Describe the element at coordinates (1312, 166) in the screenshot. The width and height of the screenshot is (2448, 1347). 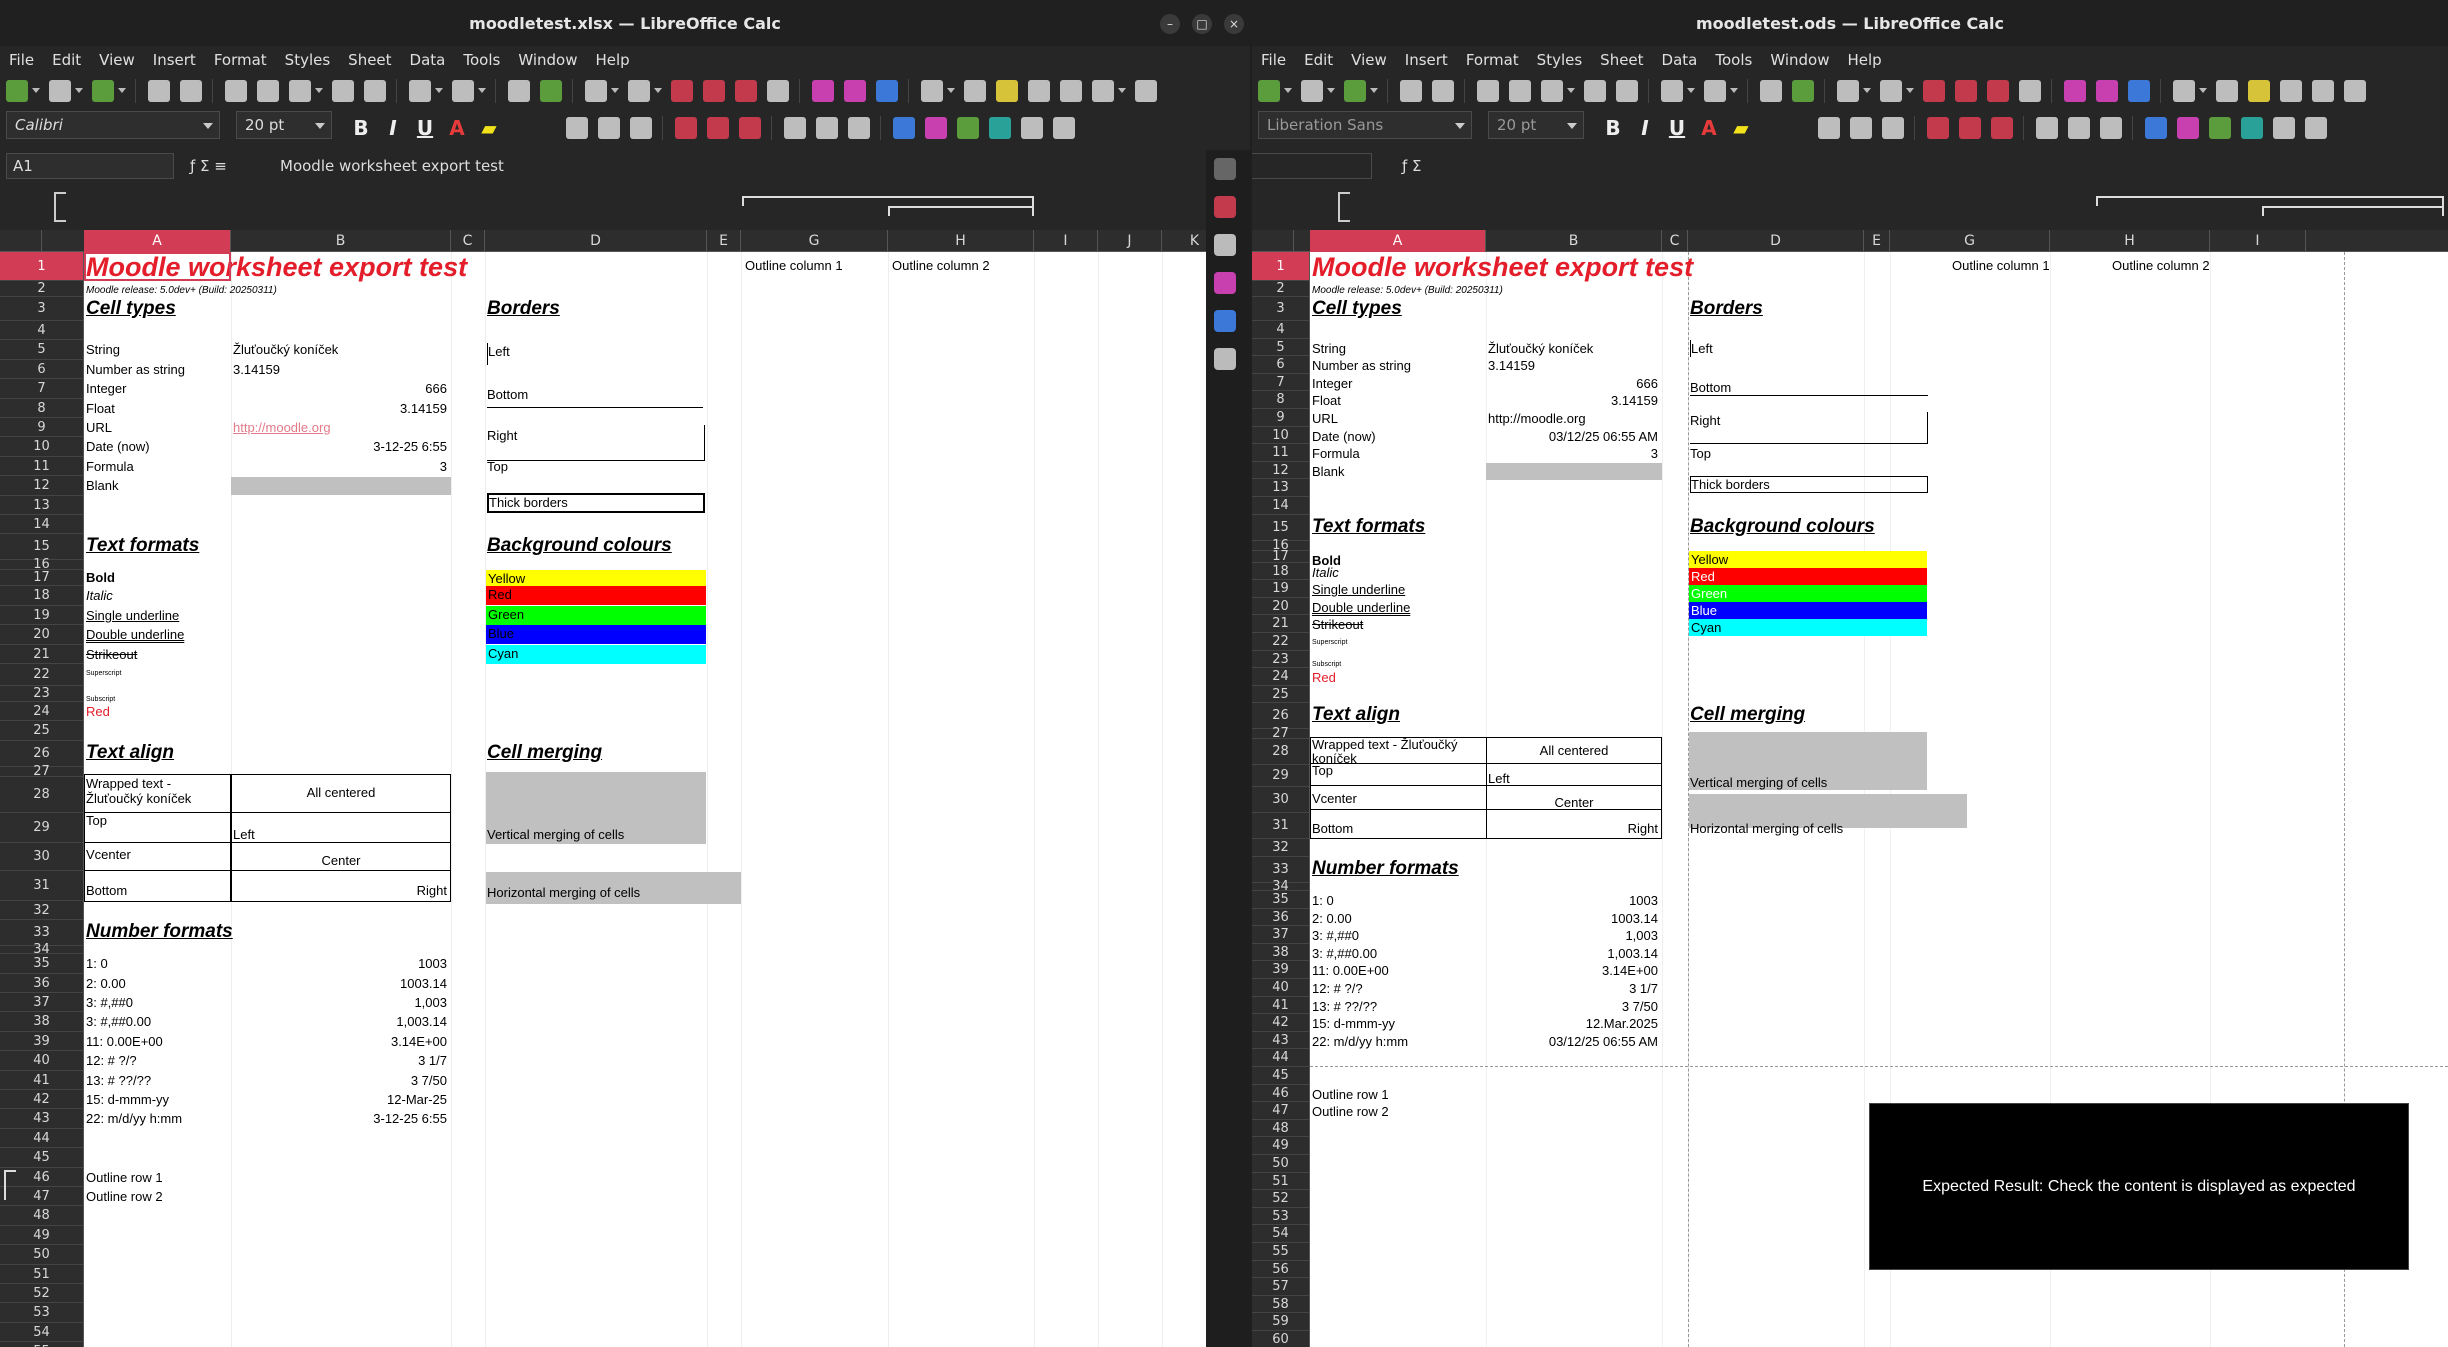
I see `name-box` at that location.